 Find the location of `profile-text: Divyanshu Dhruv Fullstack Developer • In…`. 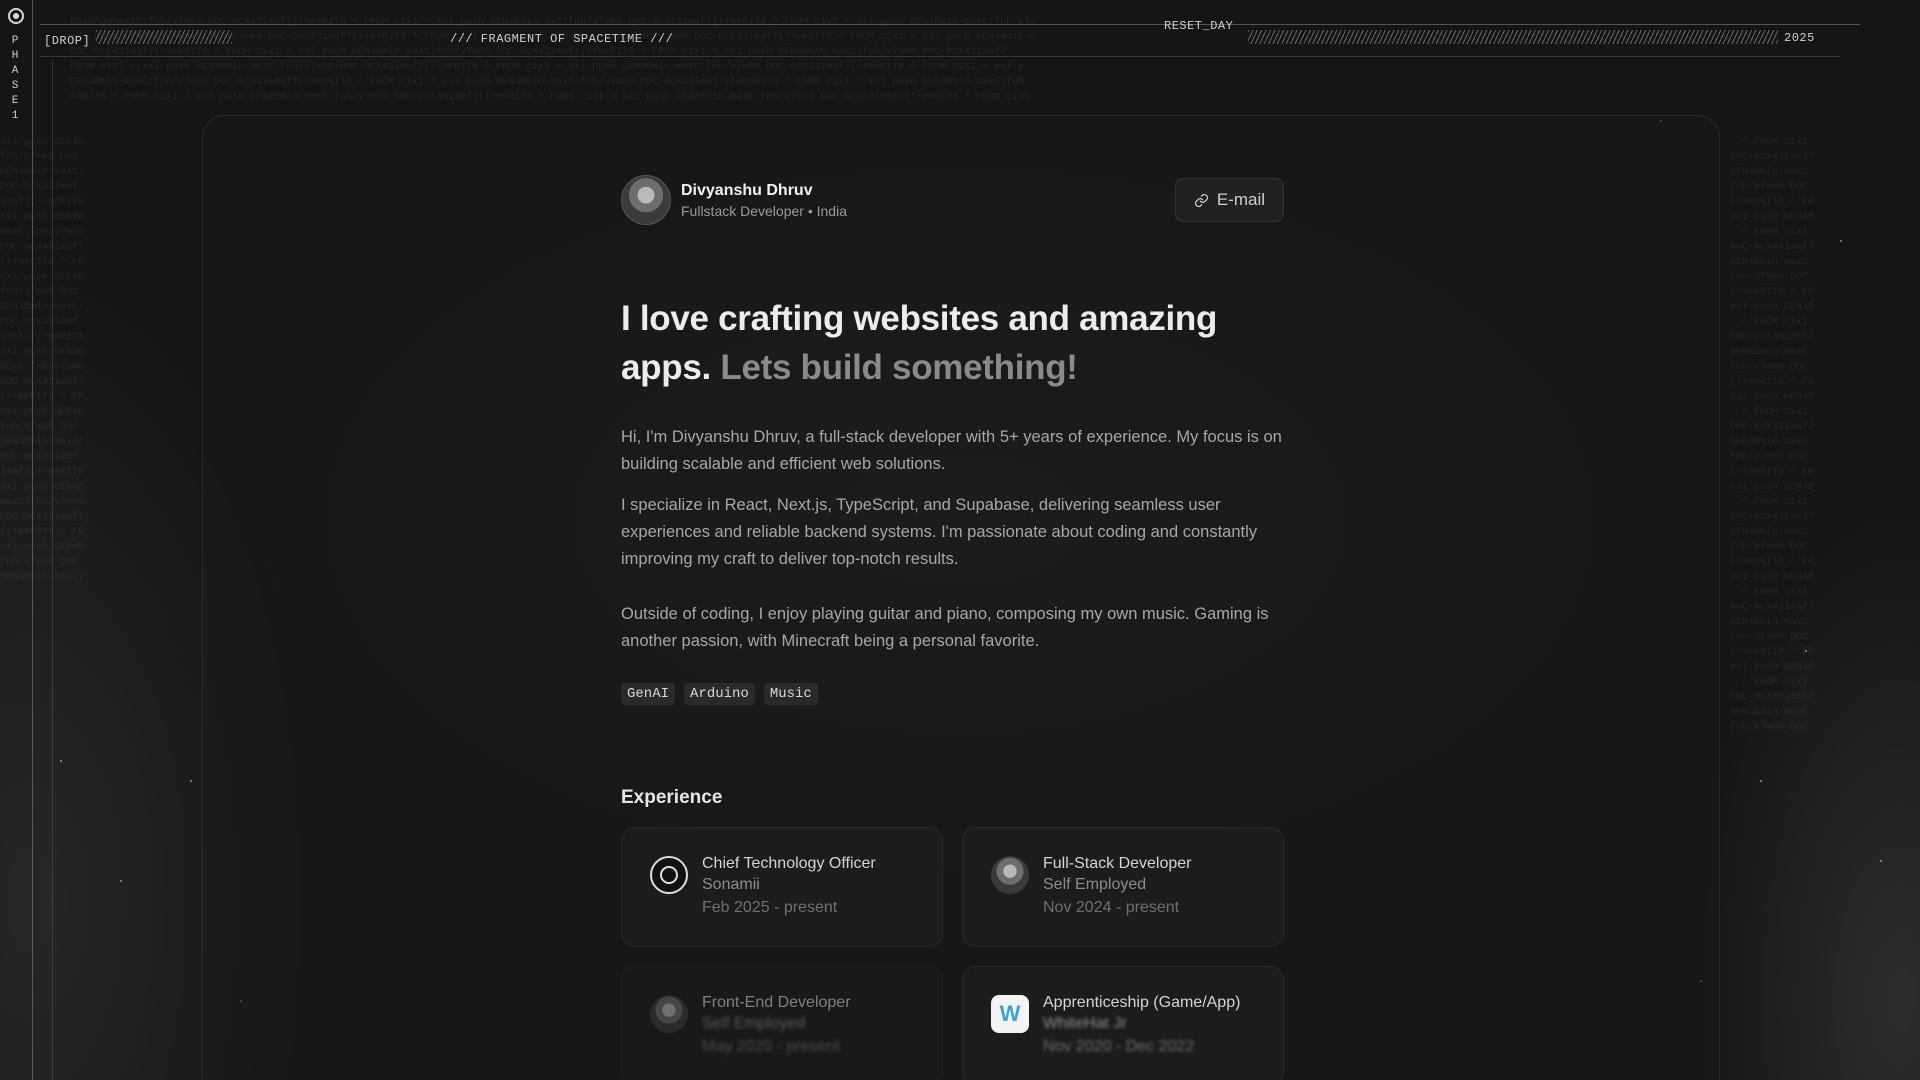

profile-text: Divyanshu Dhruv Fullstack Developer • In… is located at coordinates (764, 200).